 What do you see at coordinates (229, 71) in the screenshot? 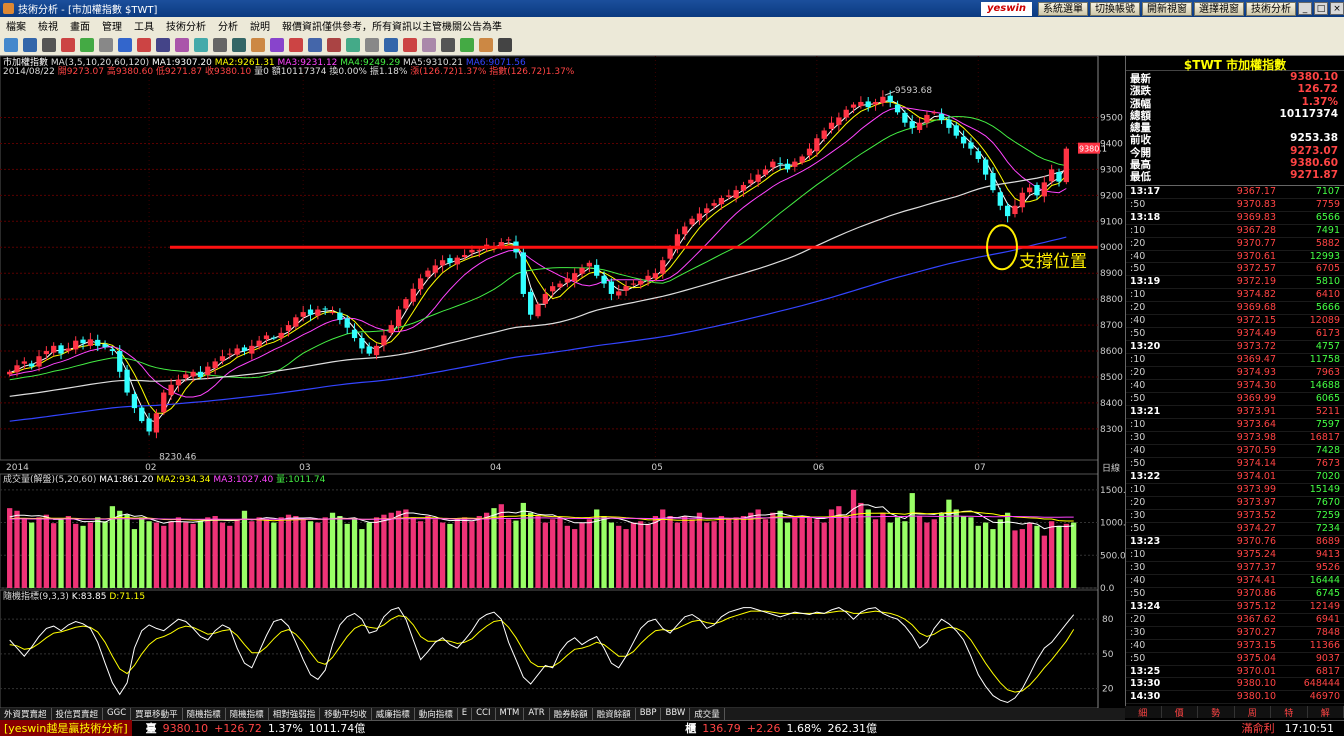
I see `legend-item: 收9380.10` at bounding box center [229, 71].